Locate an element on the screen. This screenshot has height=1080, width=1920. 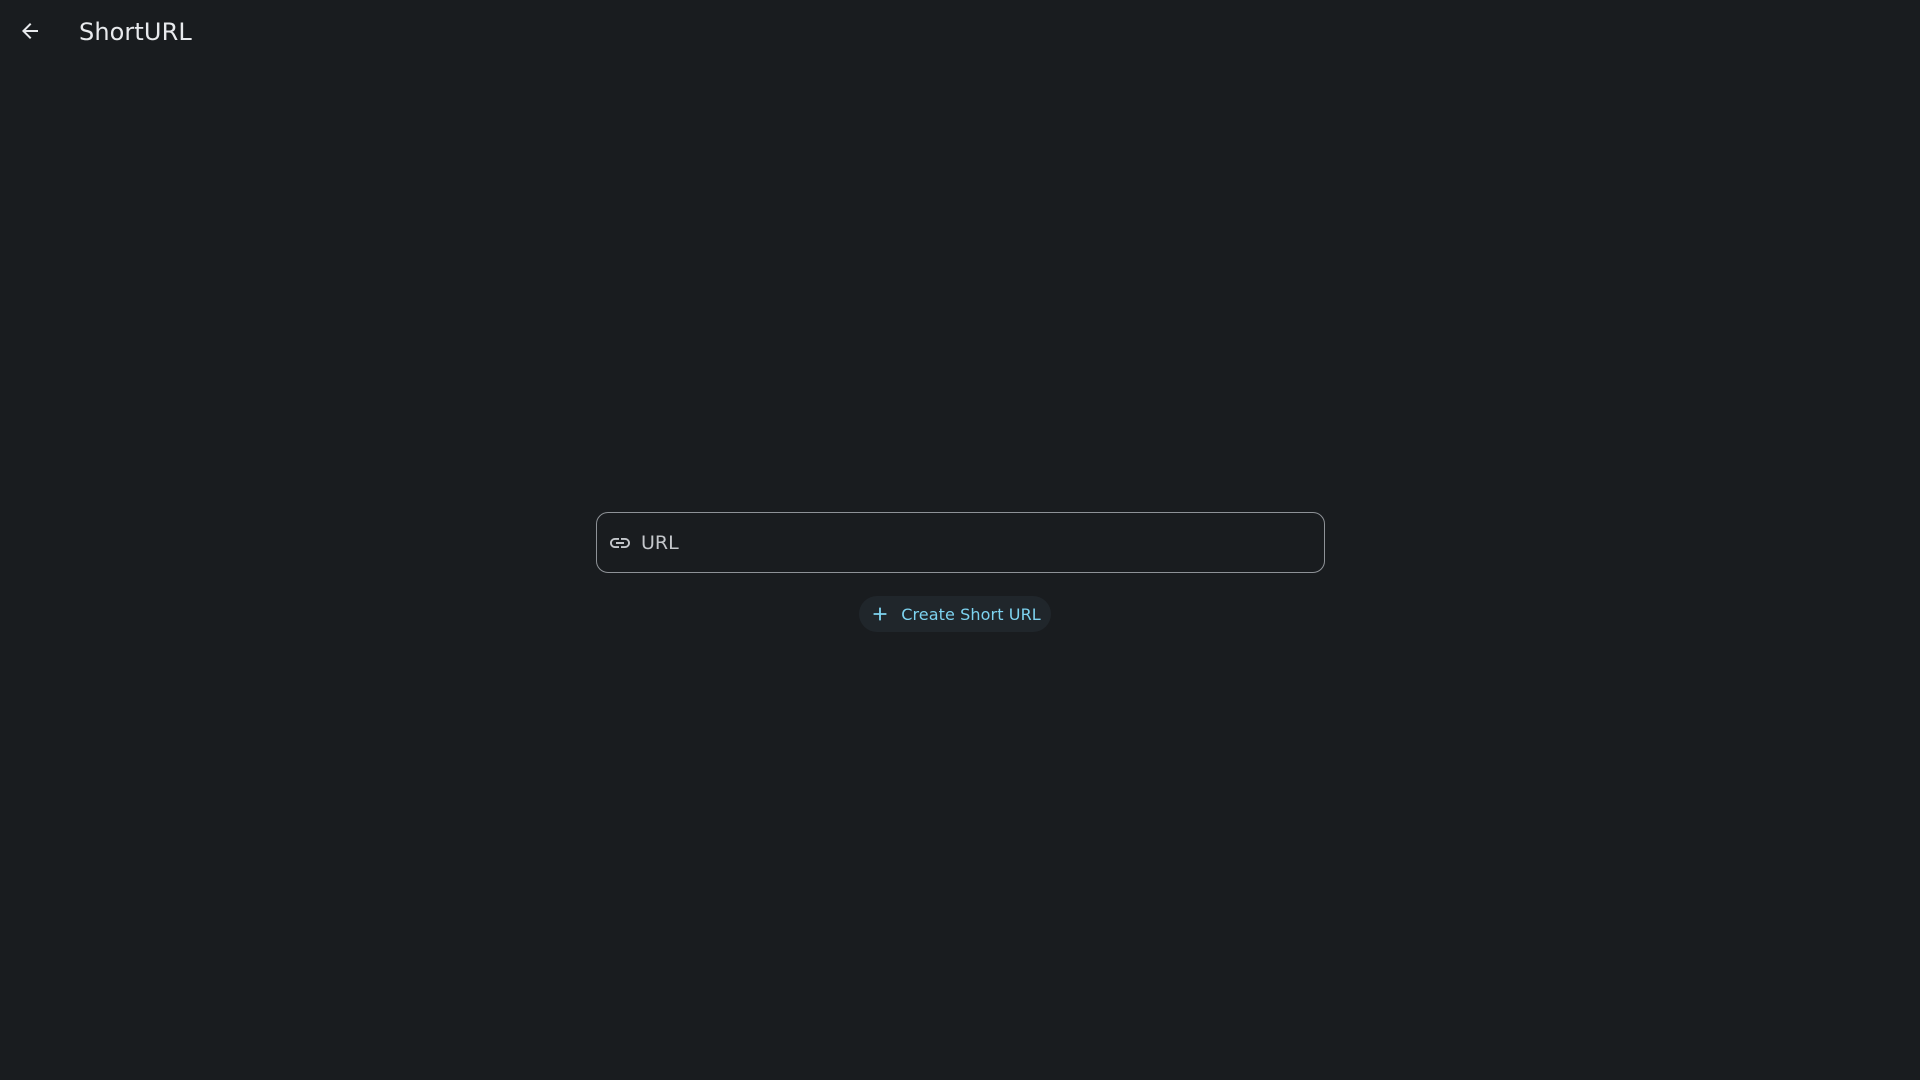
create-short-url-button: Create Short URL is located at coordinates (955, 614).